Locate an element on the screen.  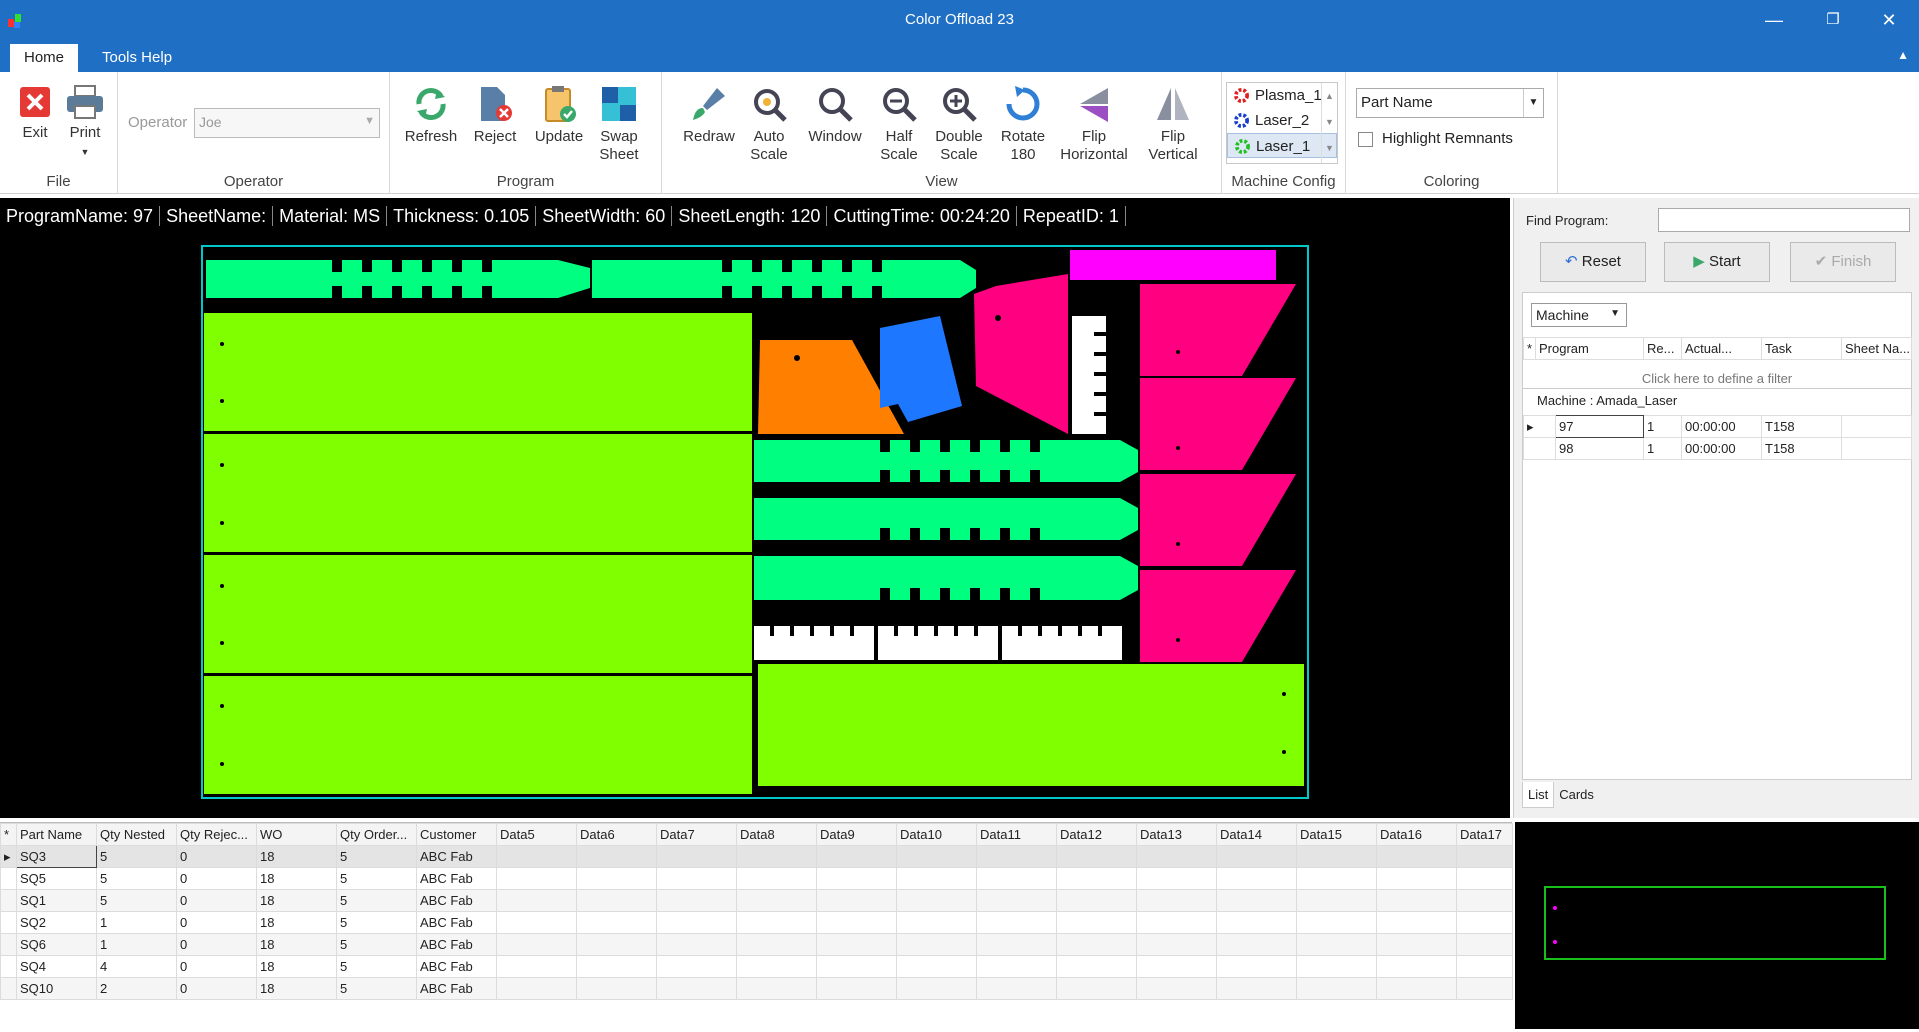
collapse-ribbon-icon: ▲ is located at coordinates (1903, 55).